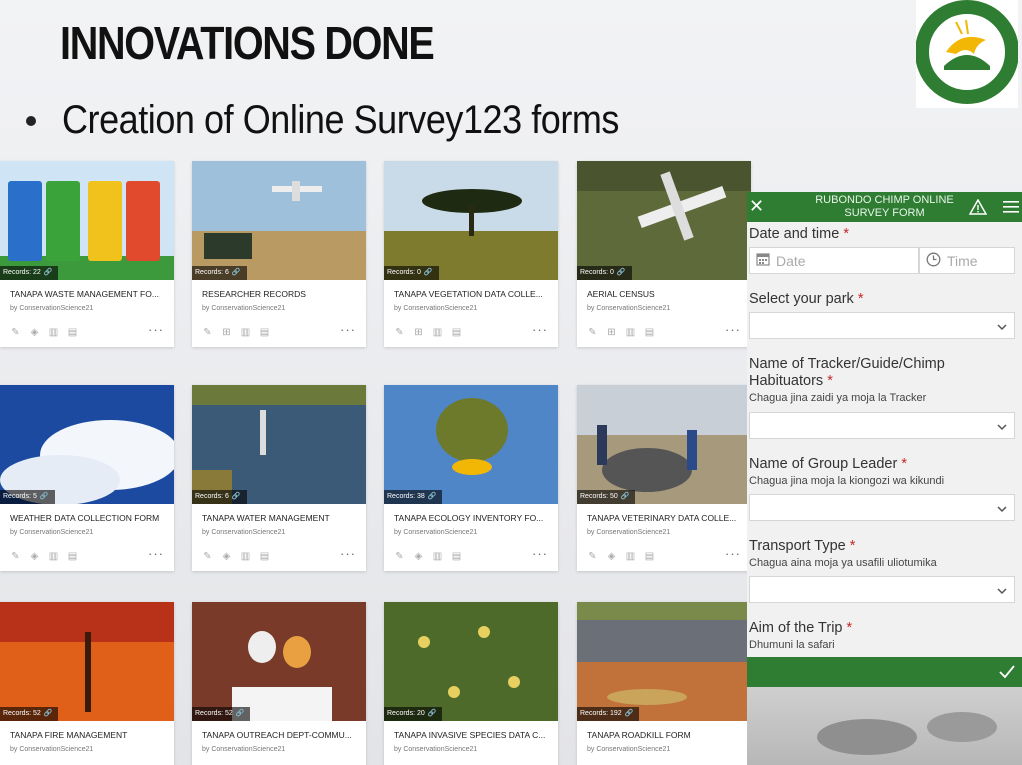 This screenshot has height=765, width=1022. Describe the element at coordinates (281, 294) in the screenshot. I see `card-title: RESEARCHER RECORDS` at that location.